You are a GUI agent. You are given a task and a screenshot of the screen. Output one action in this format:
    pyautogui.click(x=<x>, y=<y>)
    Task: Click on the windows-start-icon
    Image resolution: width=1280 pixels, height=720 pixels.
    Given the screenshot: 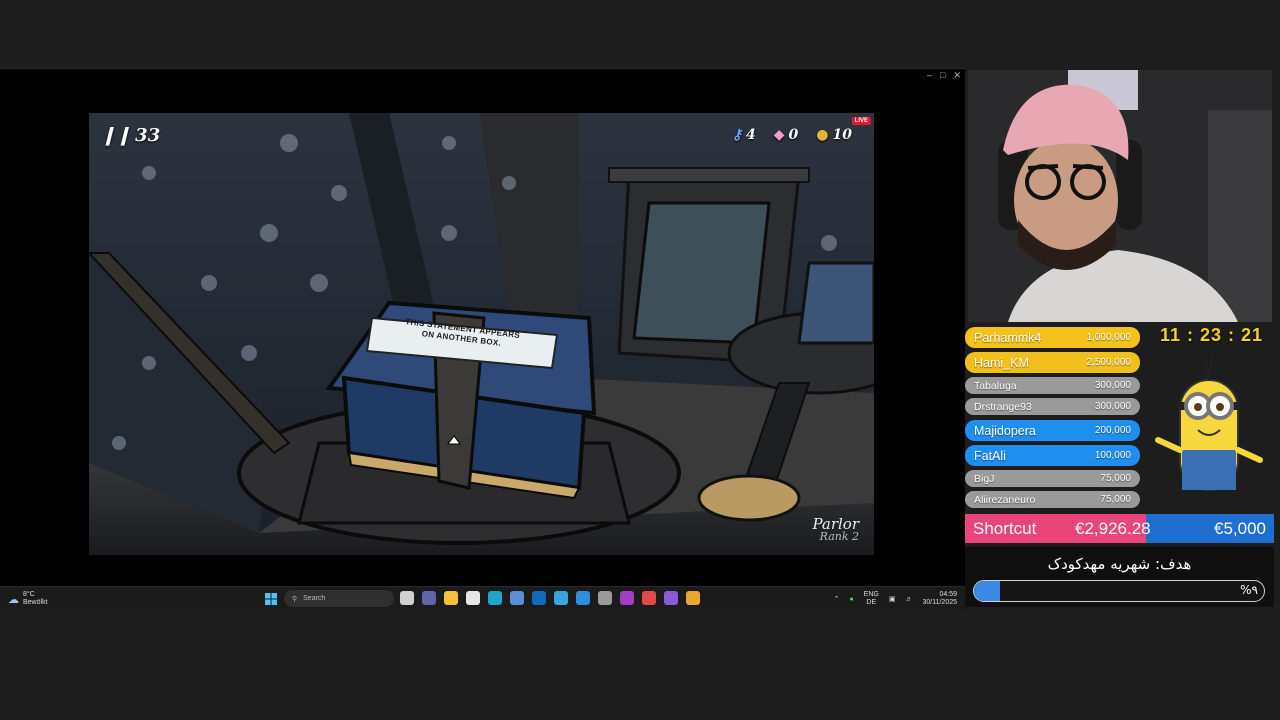 What is the action you would take?
    pyautogui.click(x=271, y=599)
    